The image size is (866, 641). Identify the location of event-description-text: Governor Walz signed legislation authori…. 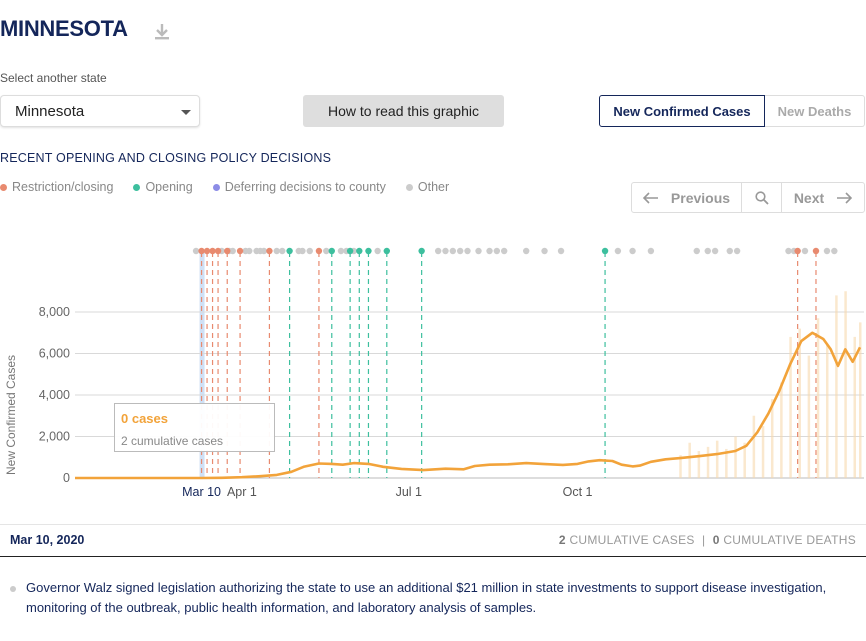
(426, 597).